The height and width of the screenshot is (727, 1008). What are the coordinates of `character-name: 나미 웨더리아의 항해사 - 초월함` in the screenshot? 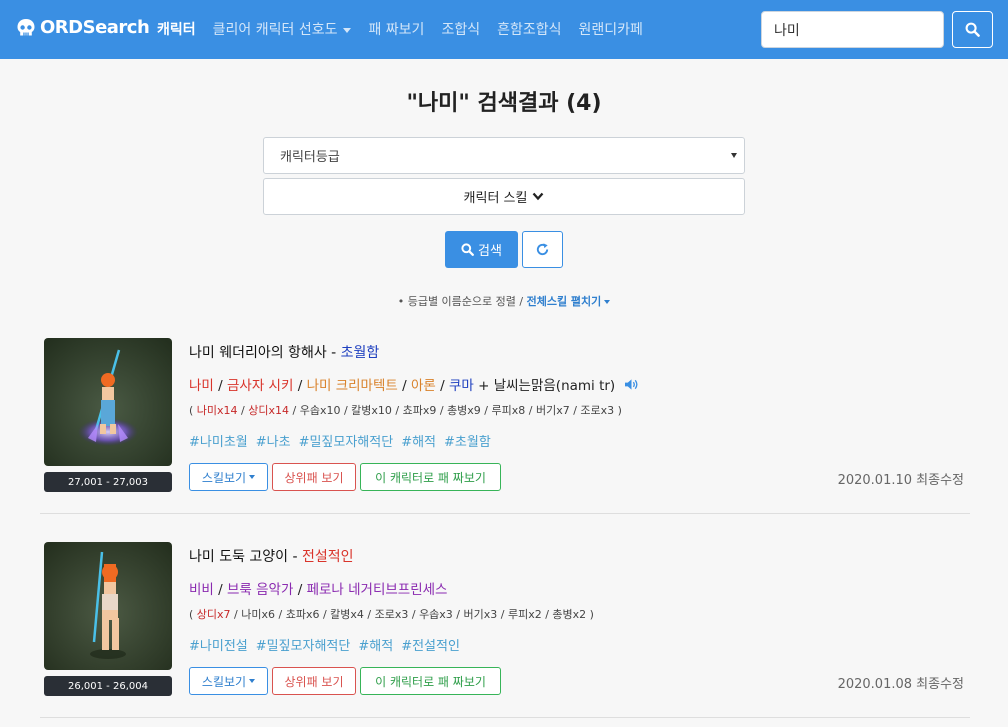 It's located at (284, 352).